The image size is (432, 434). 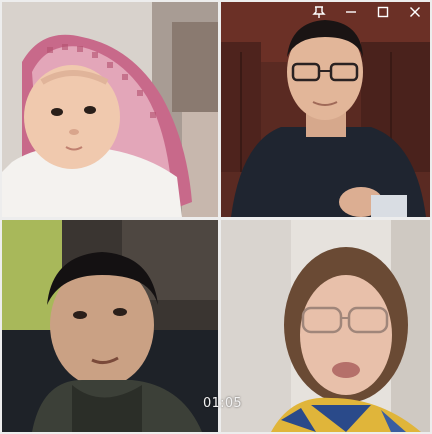 What do you see at coordinates (415, 12) in the screenshot?
I see `close-icon` at bounding box center [415, 12].